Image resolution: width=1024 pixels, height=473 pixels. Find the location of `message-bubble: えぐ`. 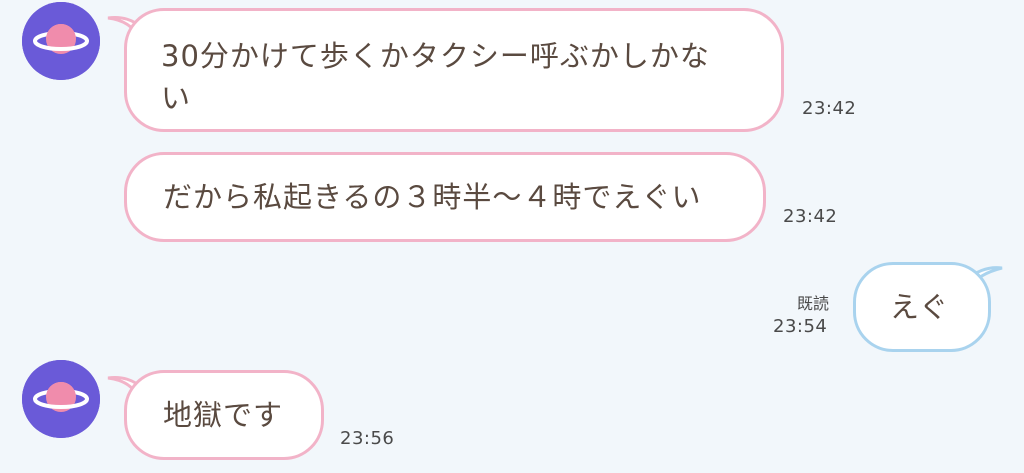

message-bubble: えぐ is located at coordinates (922, 307).